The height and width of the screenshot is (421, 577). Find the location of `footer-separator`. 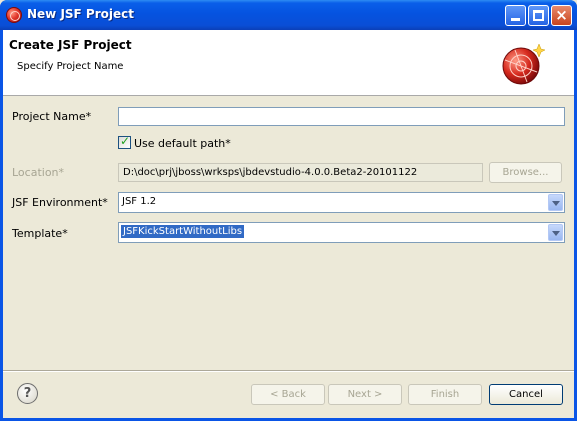

footer-separator is located at coordinates (288, 371).